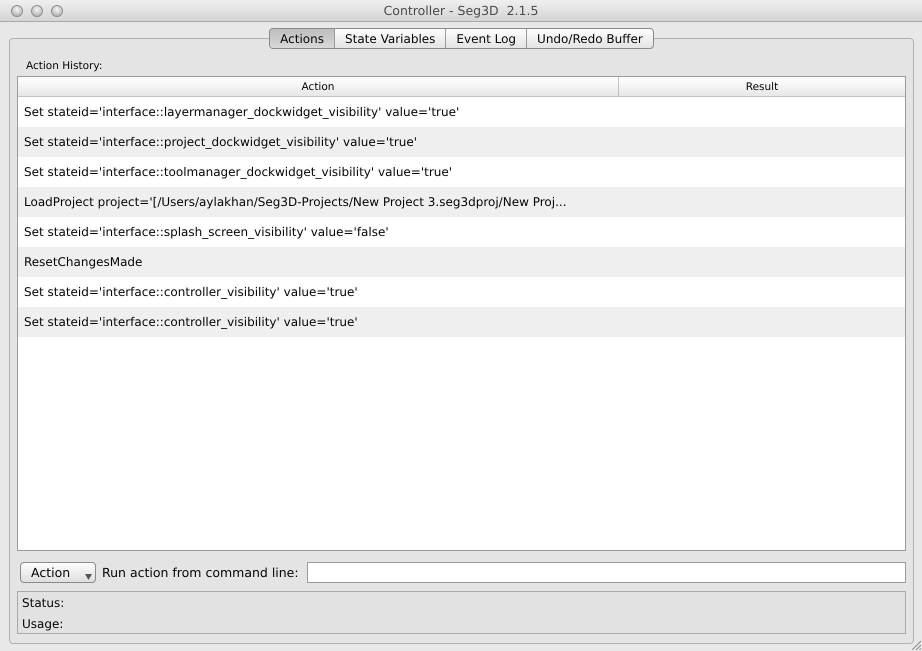 The width and height of the screenshot is (922, 651). I want to click on tab: State Variables, so click(390, 38).